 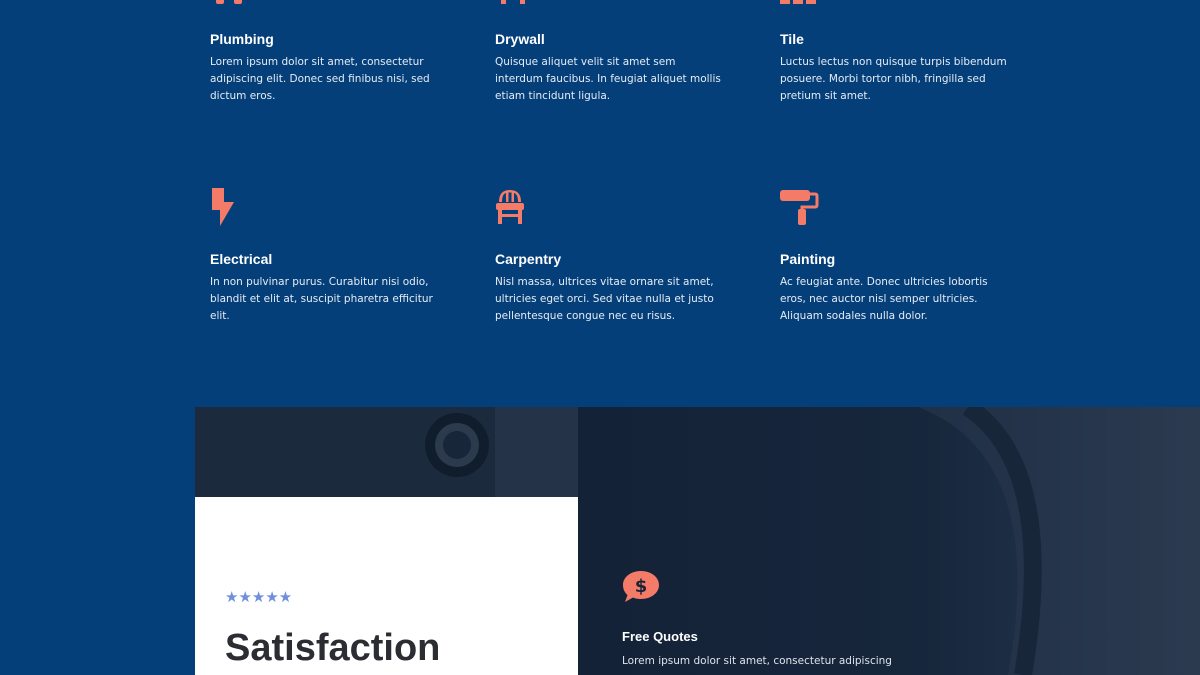 What do you see at coordinates (792, 39) in the screenshot?
I see `service-title: Tile` at bounding box center [792, 39].